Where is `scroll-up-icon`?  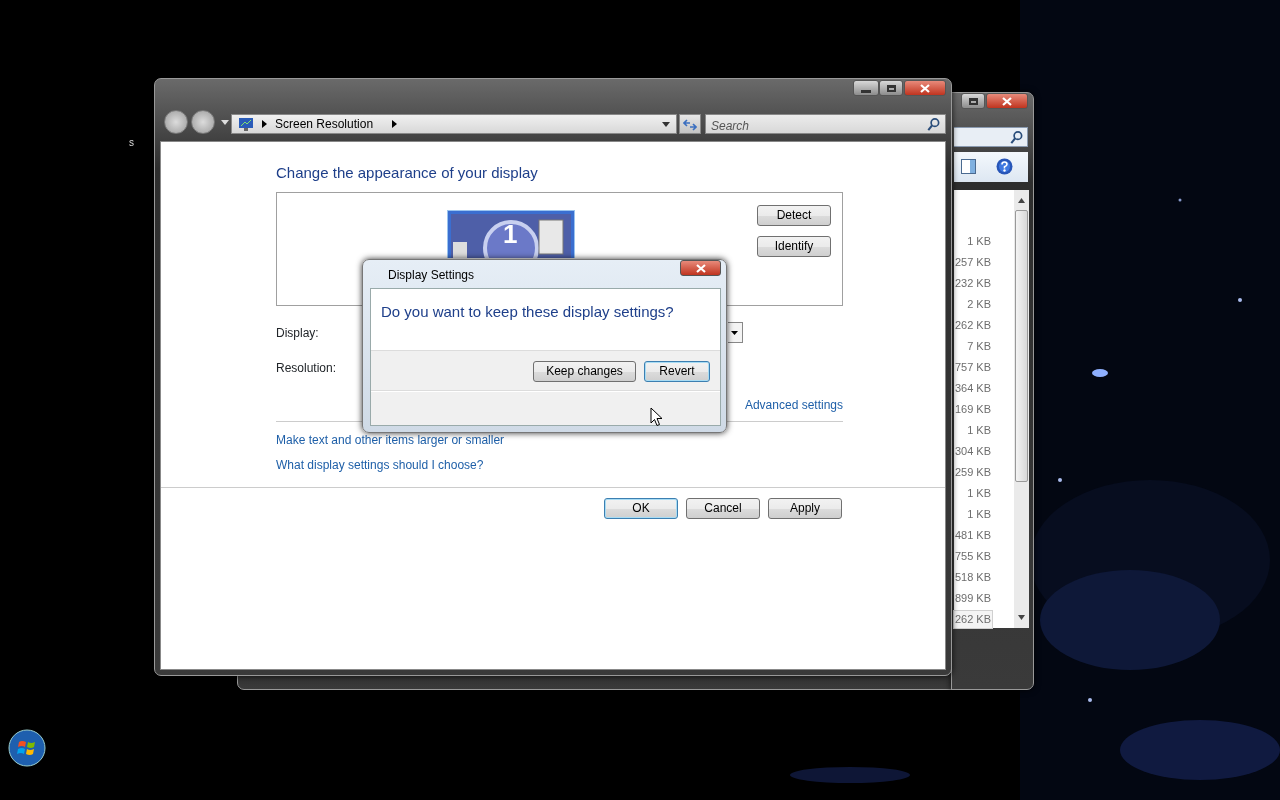
scroll-up-icon is located at coordinates (1021, 200).